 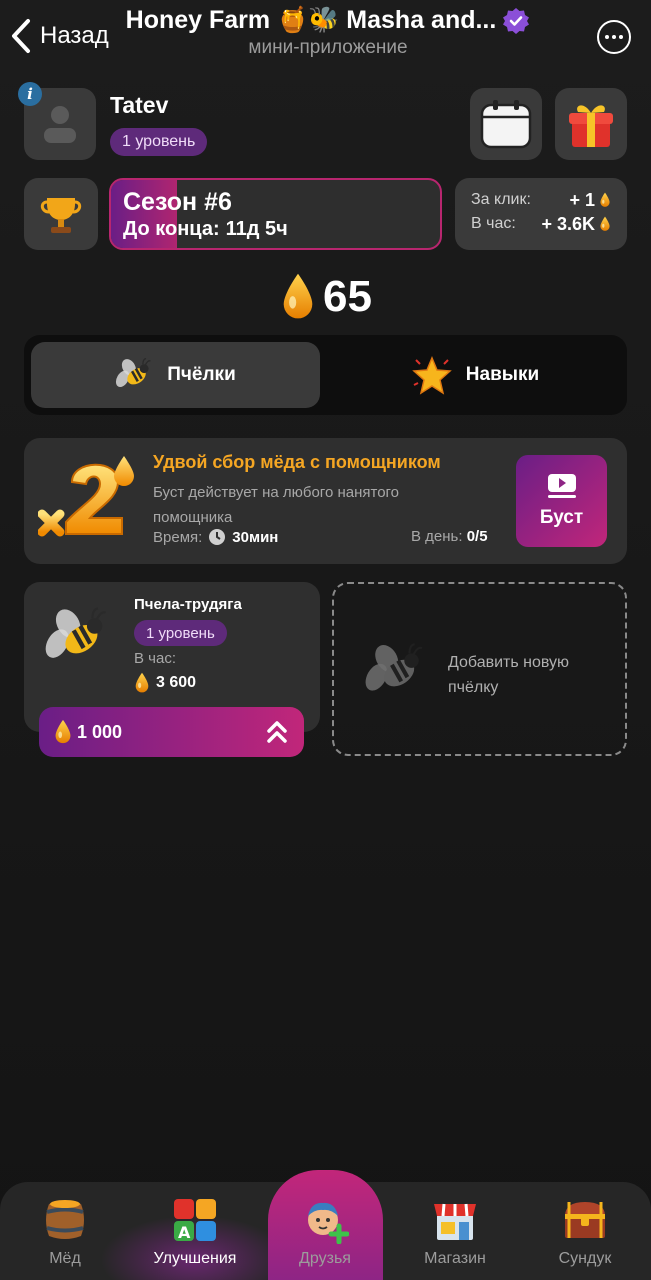 I want to click on clock-icon, so click(x=217, y=537).